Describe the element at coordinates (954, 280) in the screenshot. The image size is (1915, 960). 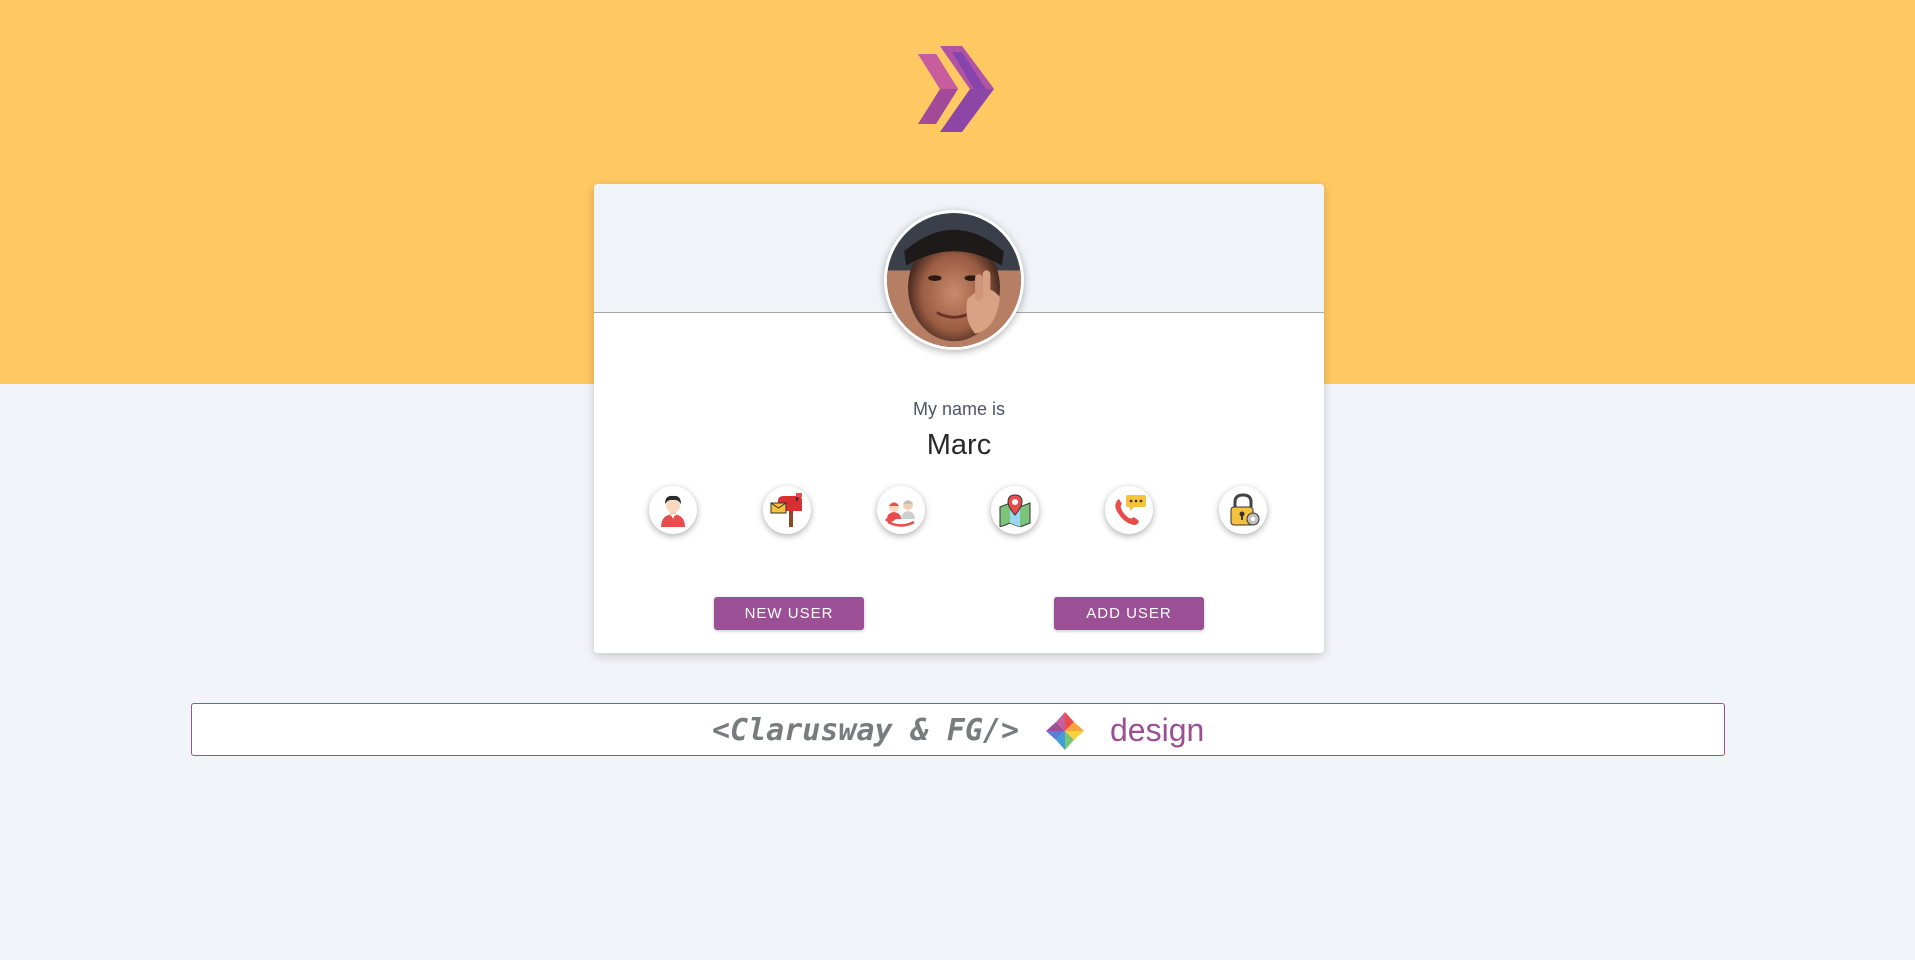
I see `avatar` at that location.